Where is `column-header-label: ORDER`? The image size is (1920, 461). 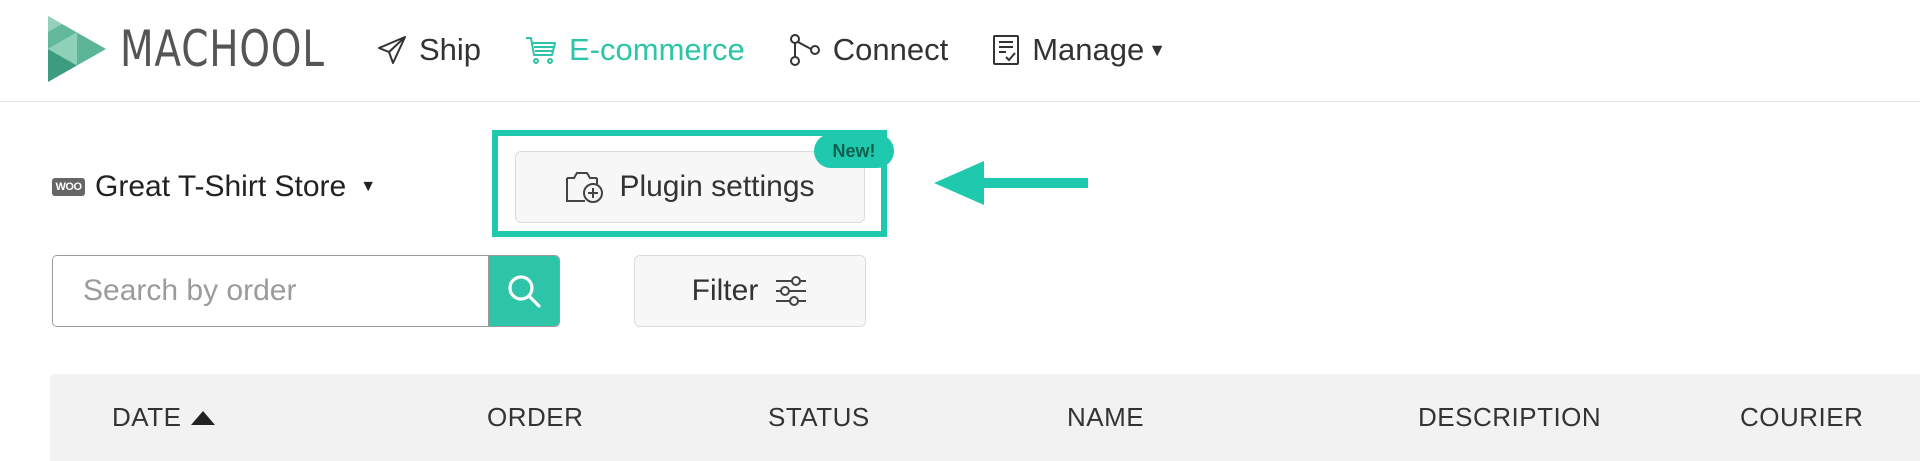 column-header-label: ORDER is located at coordinates (535, 417).